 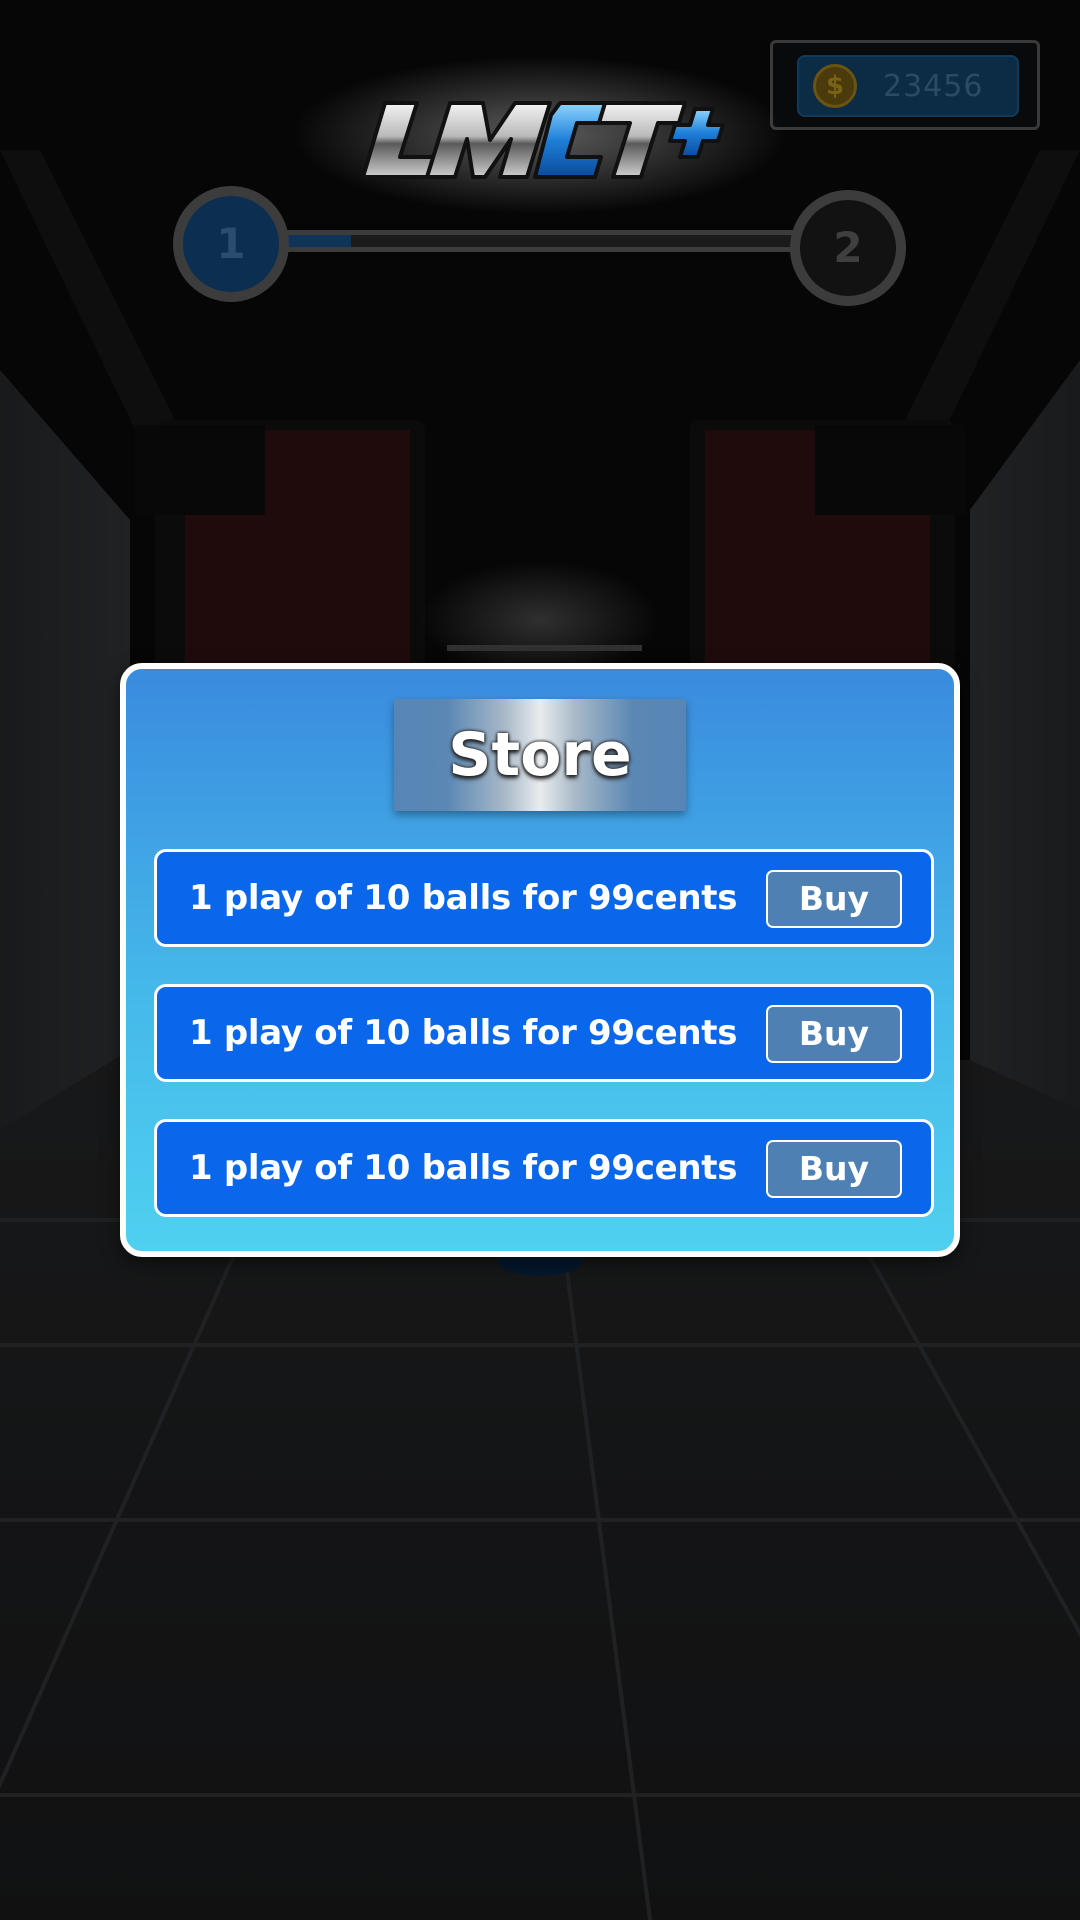 I want to click on store-title-plate: Store, so click(x=540, y=755).